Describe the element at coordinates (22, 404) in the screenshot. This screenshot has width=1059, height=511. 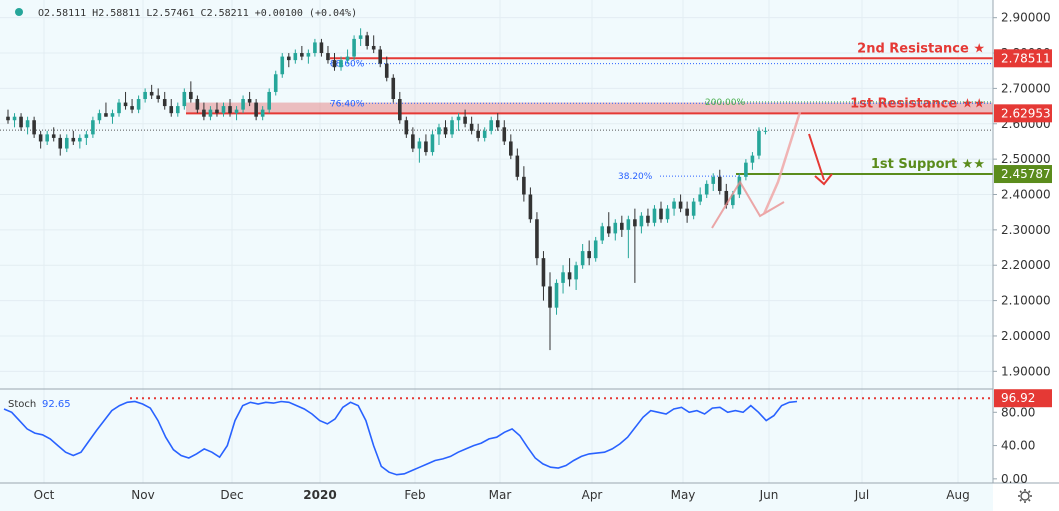
I see `stoch-label: Stoch` at that location.